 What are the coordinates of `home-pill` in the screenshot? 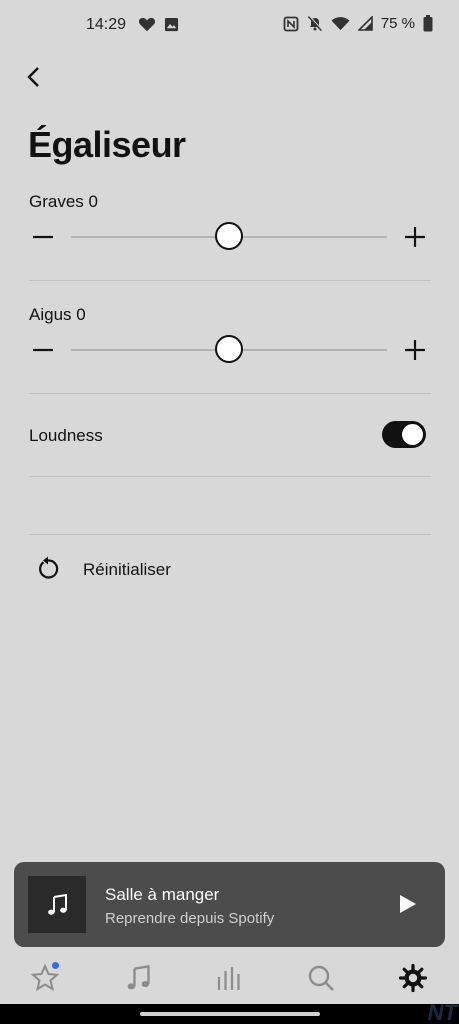 It's located at (230, 1014).